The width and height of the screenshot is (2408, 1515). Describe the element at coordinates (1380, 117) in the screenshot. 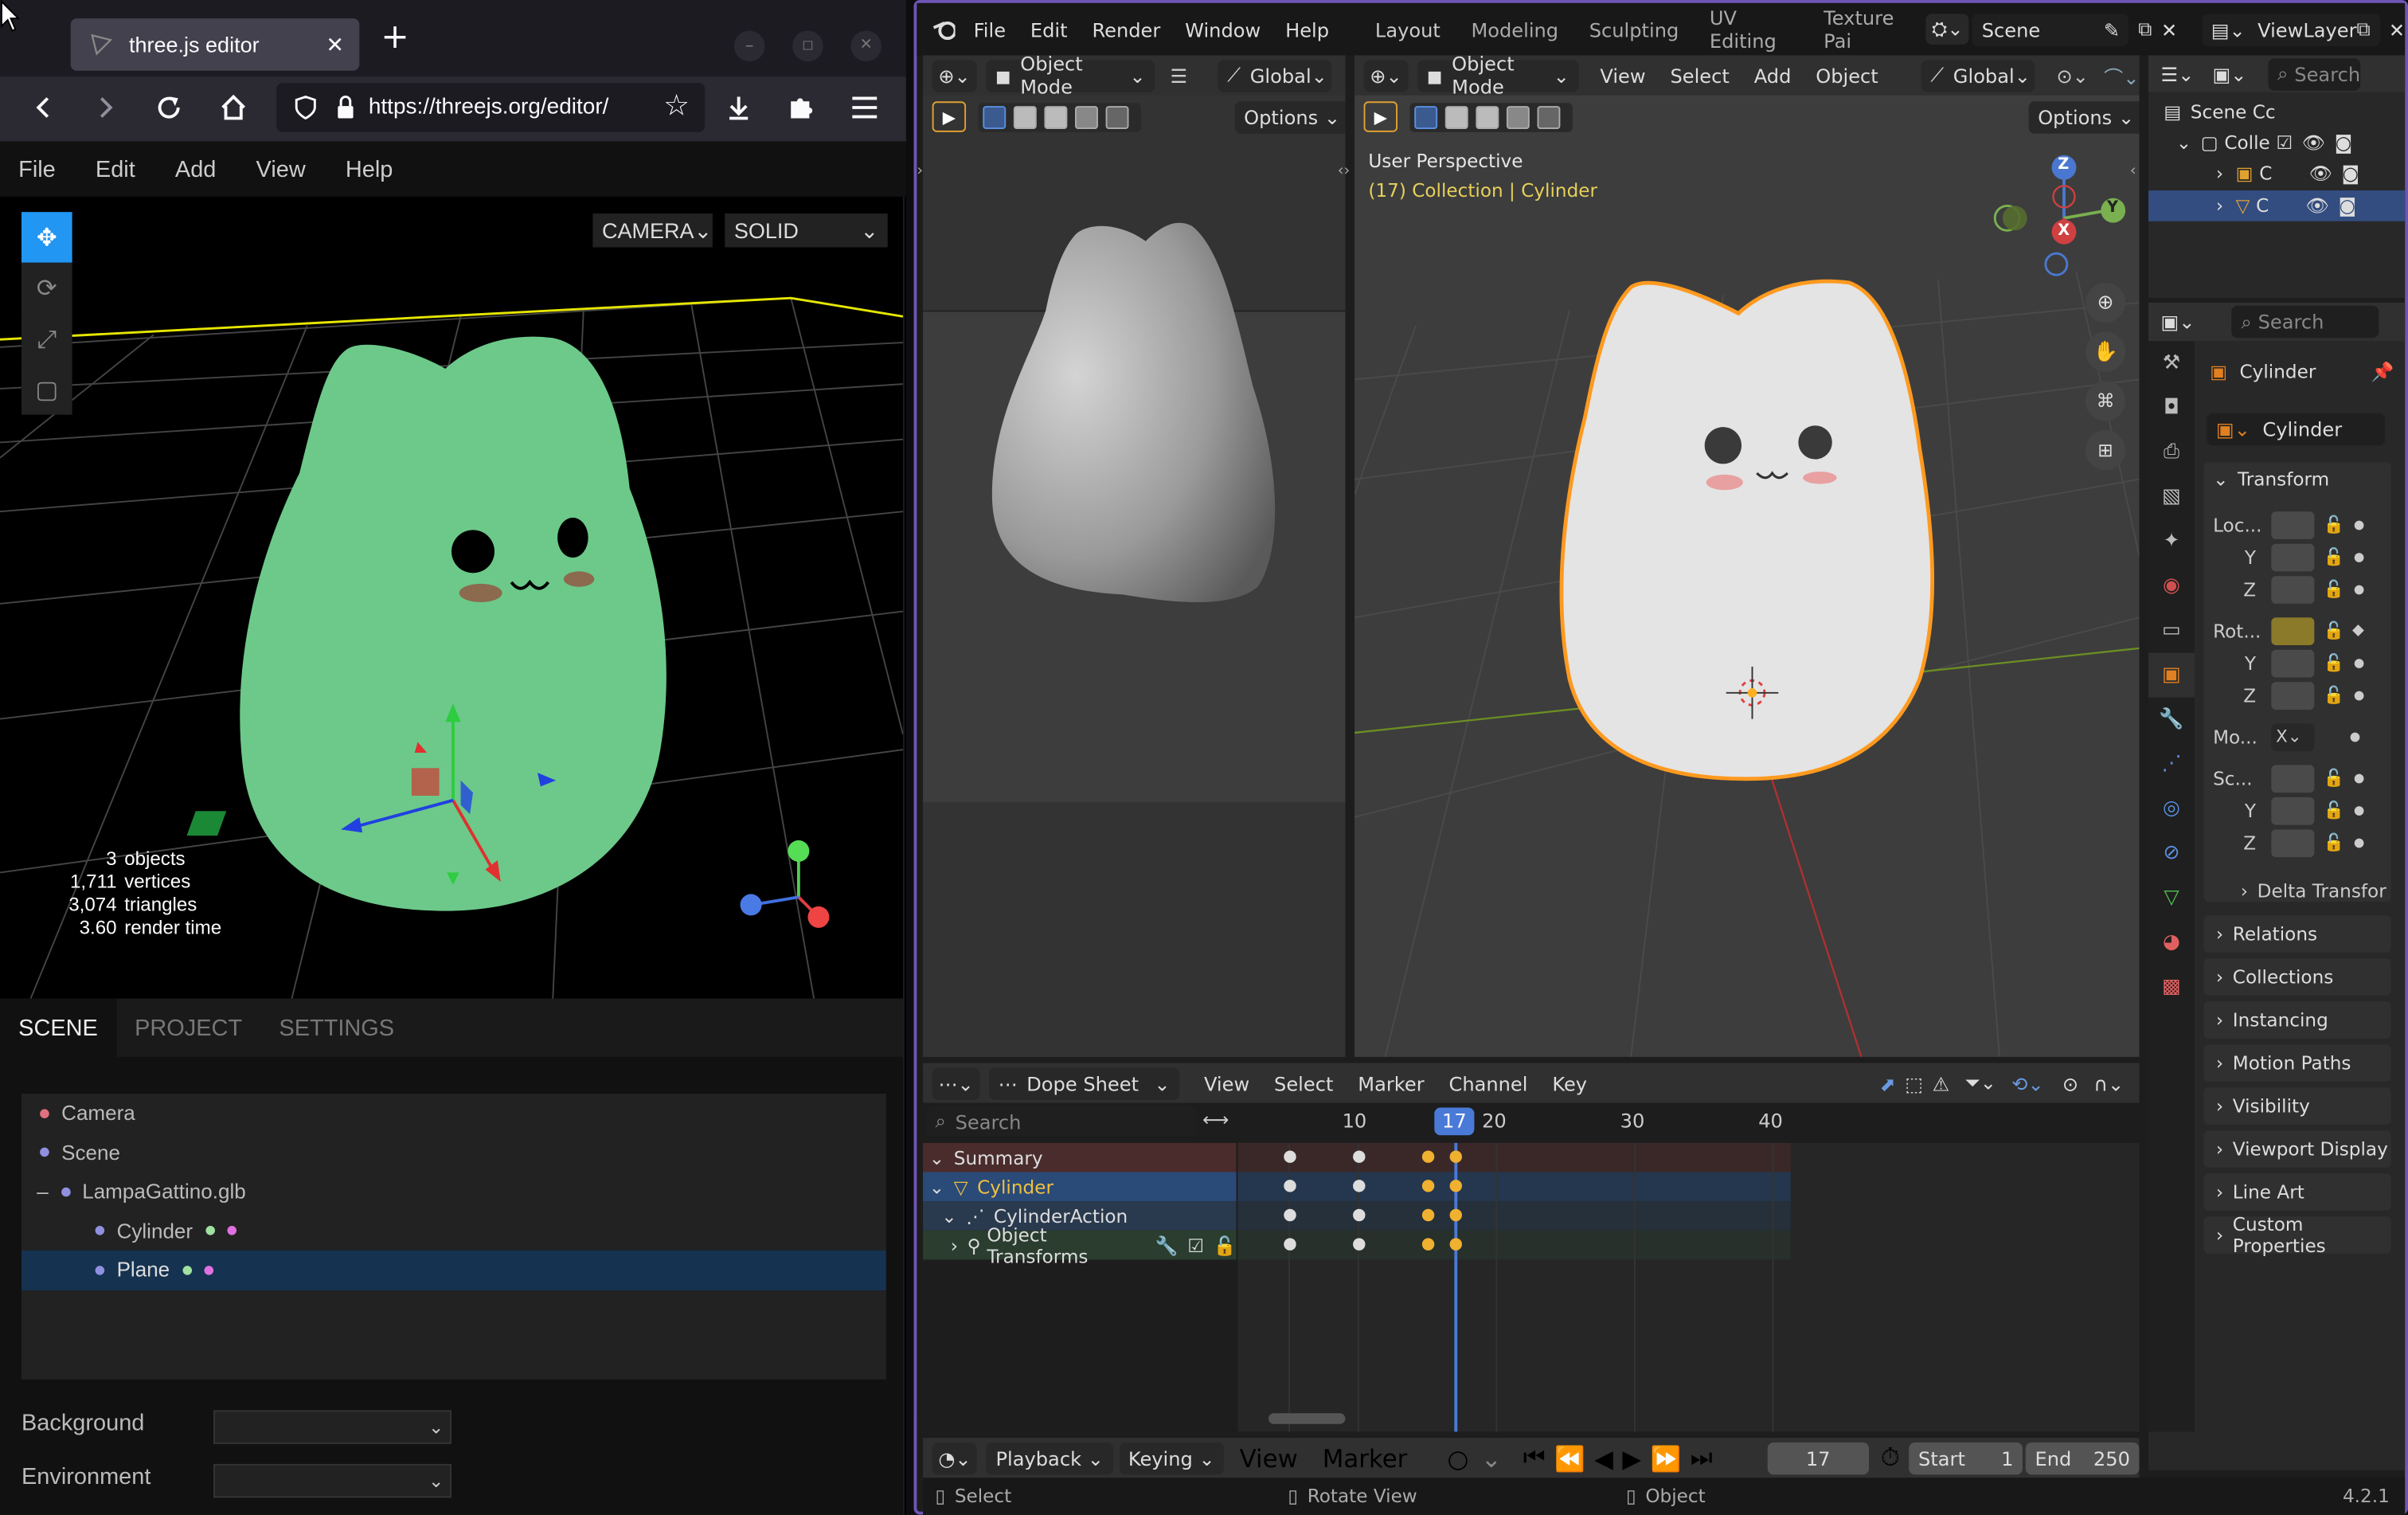

I see `select-tool-icon: ▶` at that location.